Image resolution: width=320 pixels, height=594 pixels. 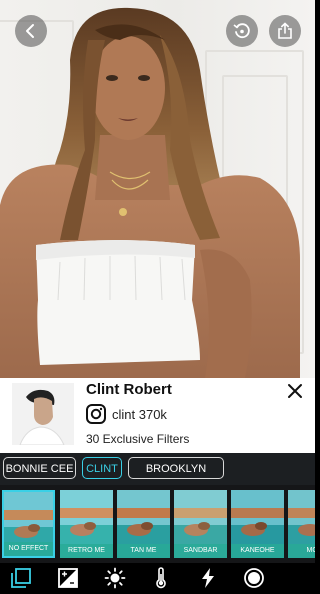 I want to click on filter-thumb-moa: MOA, so click(x=301, y=524).